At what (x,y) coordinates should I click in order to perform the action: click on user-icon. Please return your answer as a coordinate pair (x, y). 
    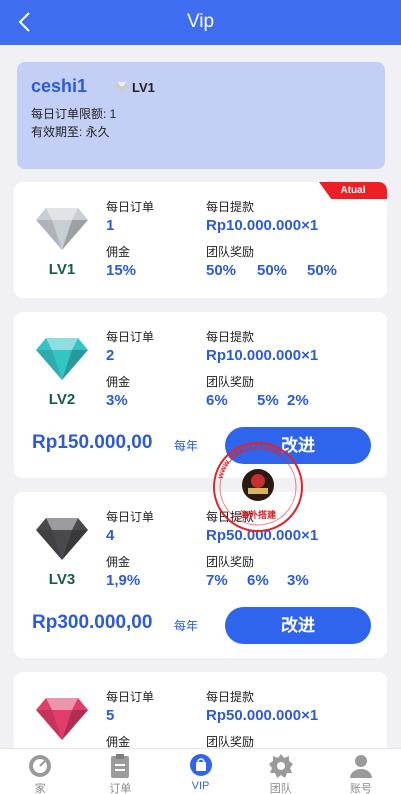
    Looking at the image, I should click on (360, 766).